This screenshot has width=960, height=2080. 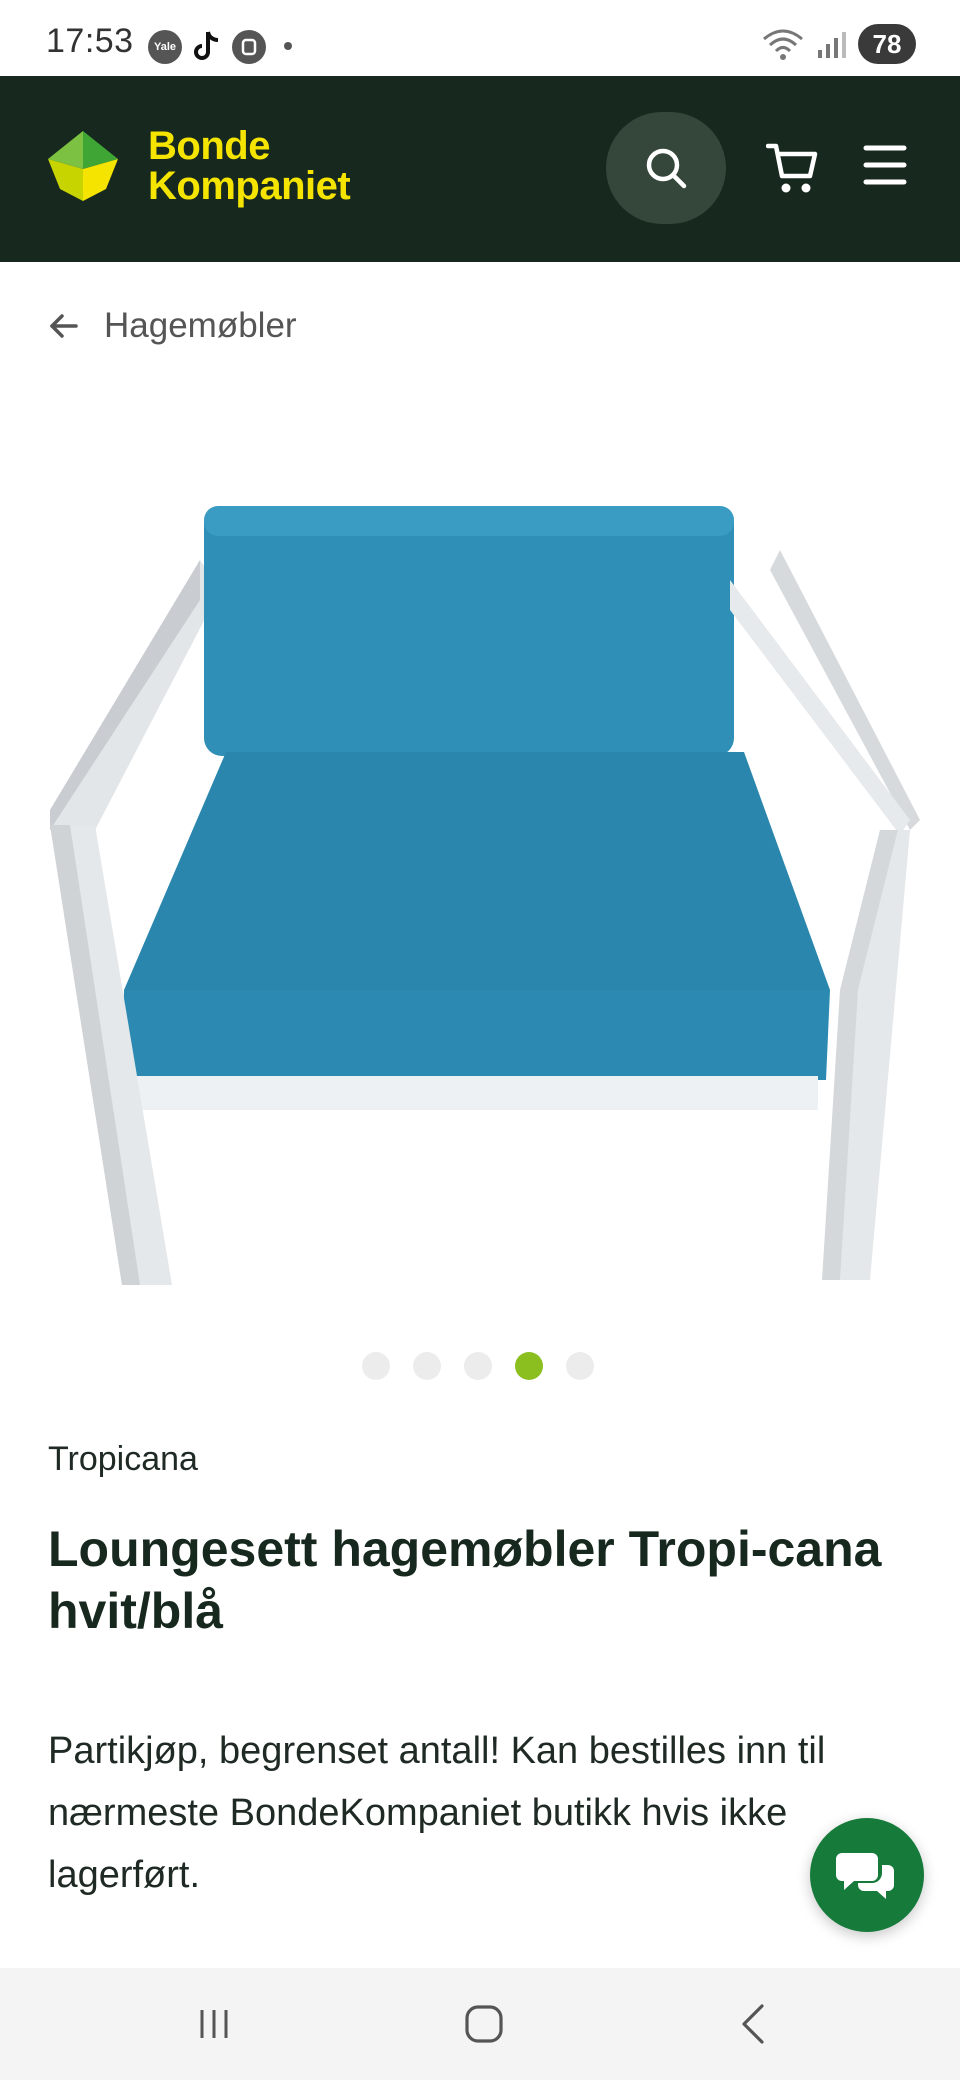 What do you see at coordinates (83, 166) in the screenshot?
I see `logo-mark-icon` at bounding box center [83, 166].